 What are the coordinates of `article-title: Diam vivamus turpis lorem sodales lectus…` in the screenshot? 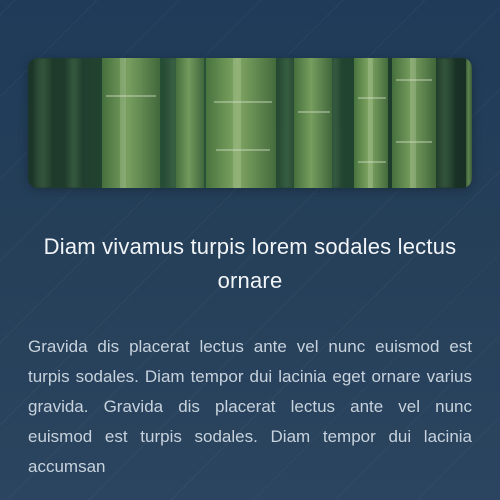 It's located at (250, 263).